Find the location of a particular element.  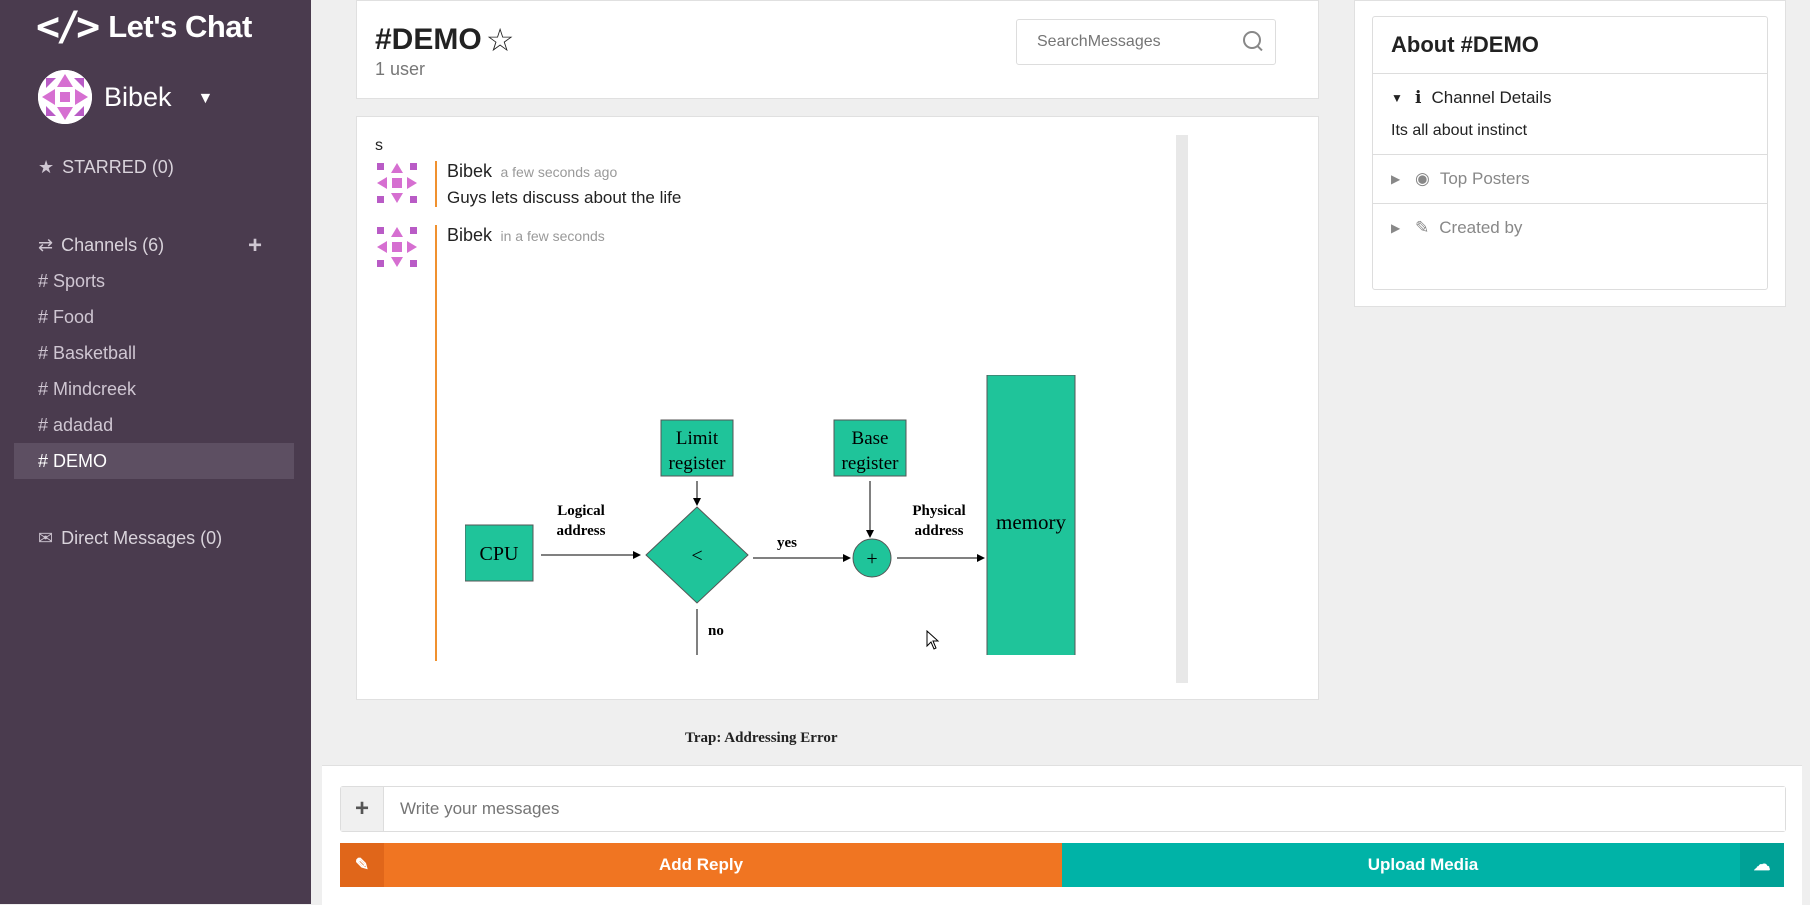

envelope-icon: ✉ is located at coordinates (46, 538).